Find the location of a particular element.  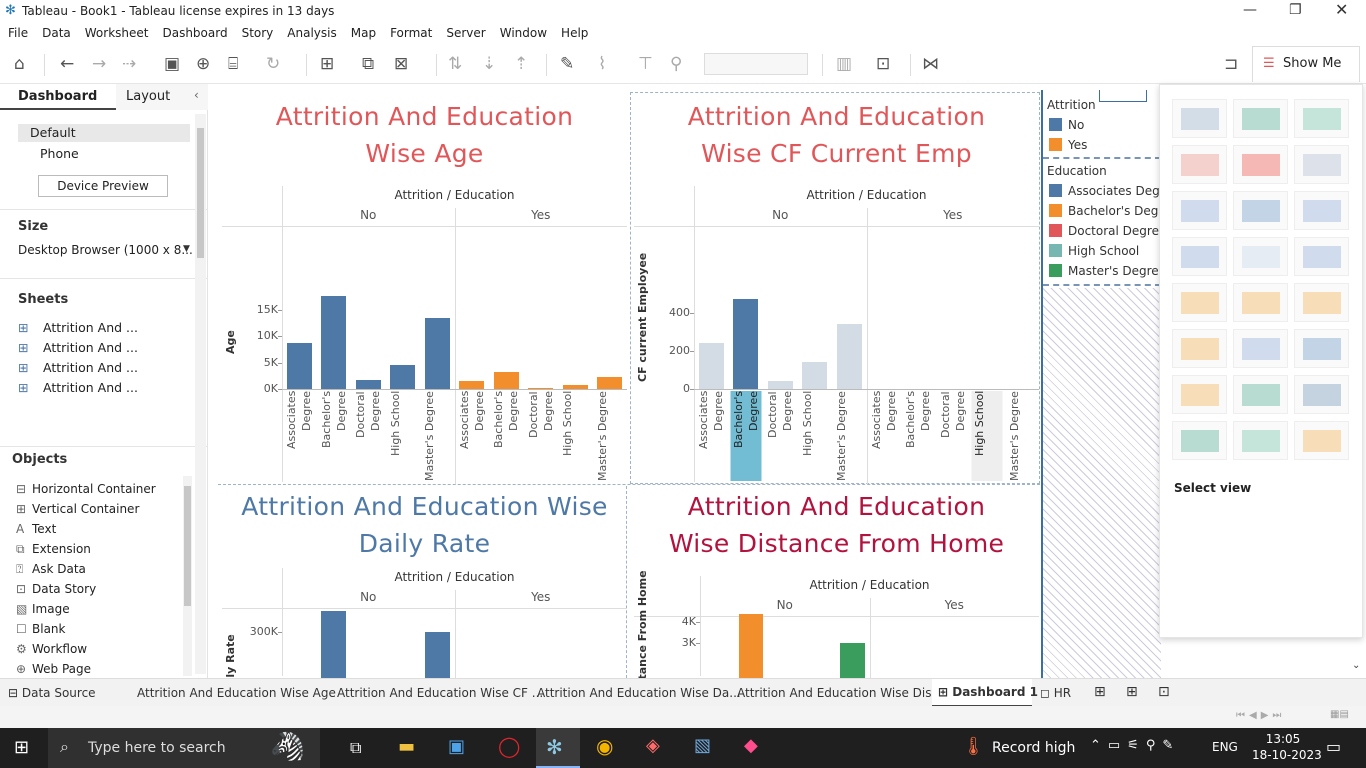

store-icon: ▣ is located at coordinates (456, 746).